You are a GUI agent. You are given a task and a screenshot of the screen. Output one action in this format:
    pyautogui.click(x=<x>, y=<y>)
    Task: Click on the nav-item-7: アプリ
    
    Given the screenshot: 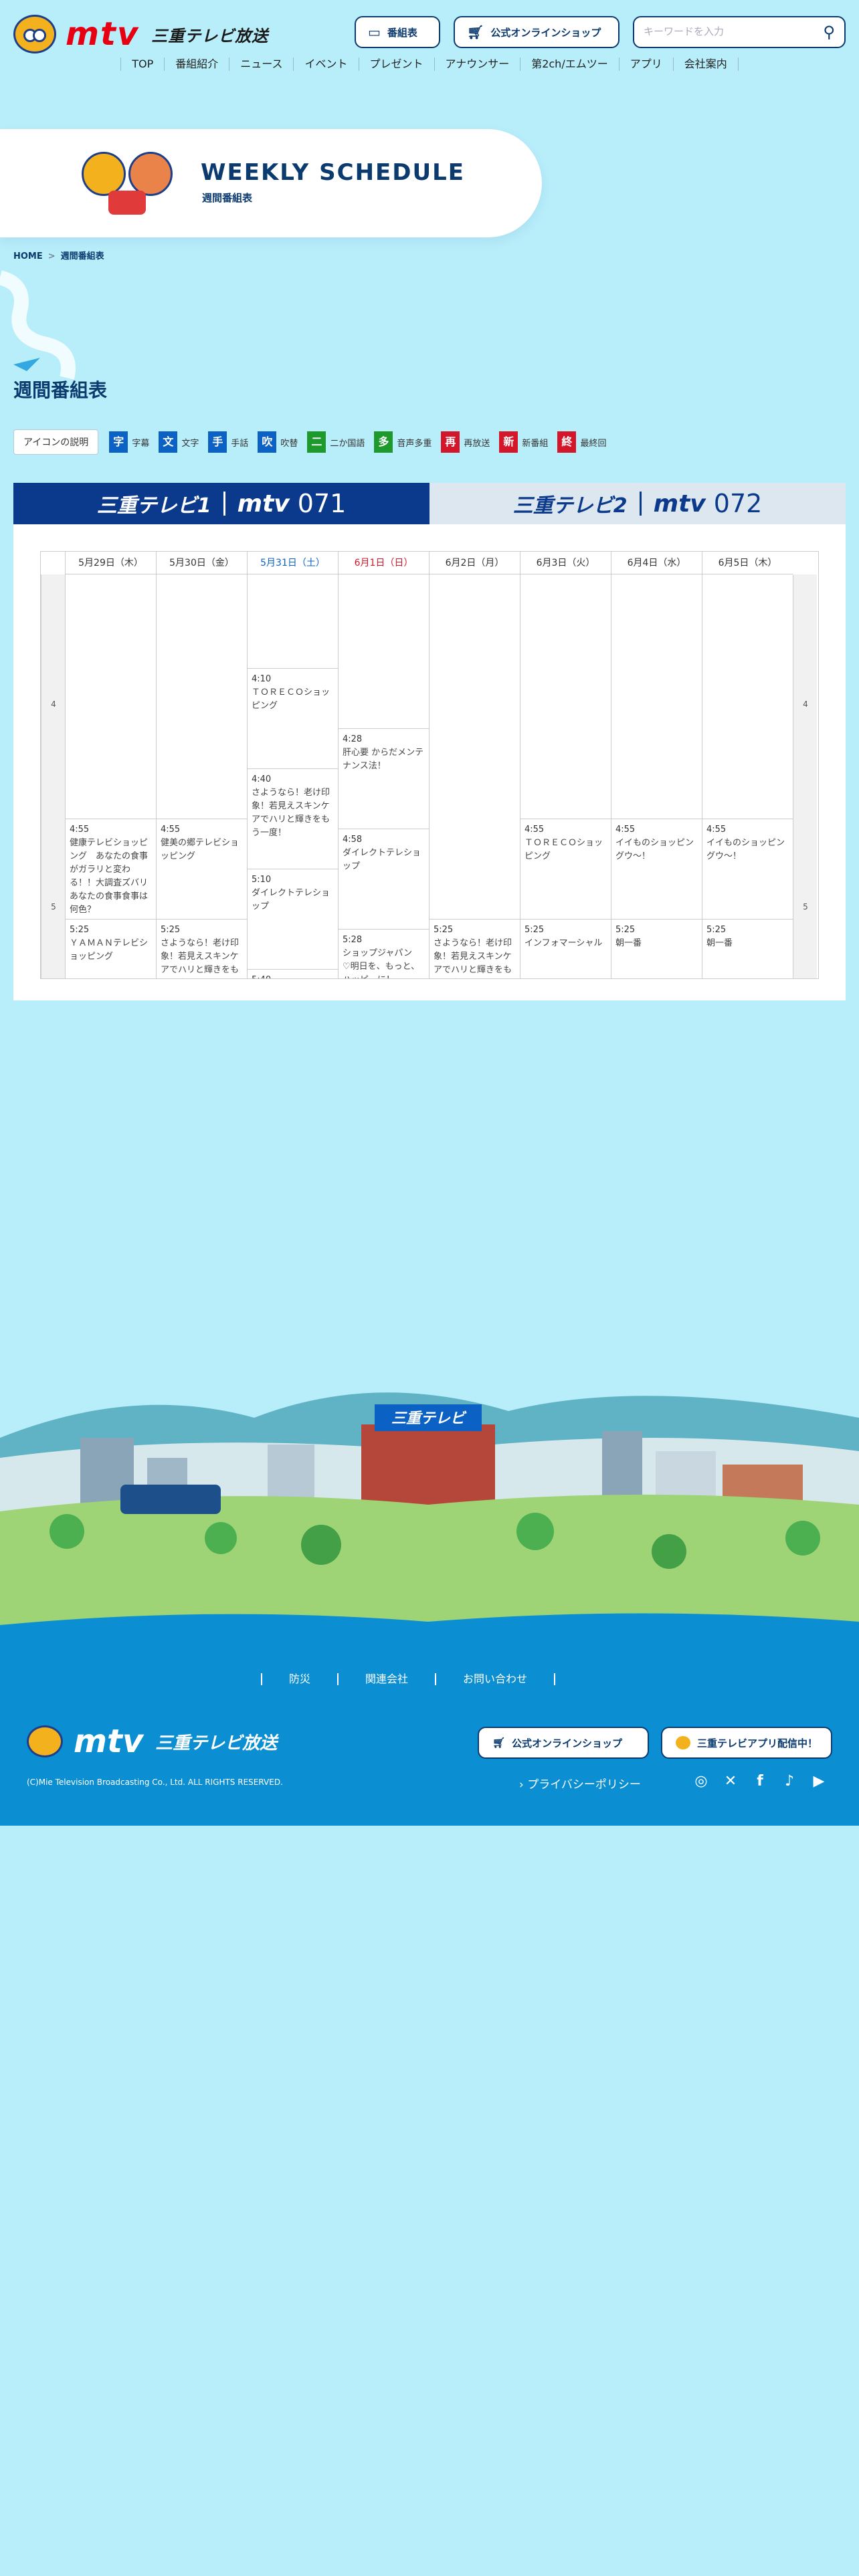 What is the action you would take?
    pyautogui.click(x=645, y=64)
    